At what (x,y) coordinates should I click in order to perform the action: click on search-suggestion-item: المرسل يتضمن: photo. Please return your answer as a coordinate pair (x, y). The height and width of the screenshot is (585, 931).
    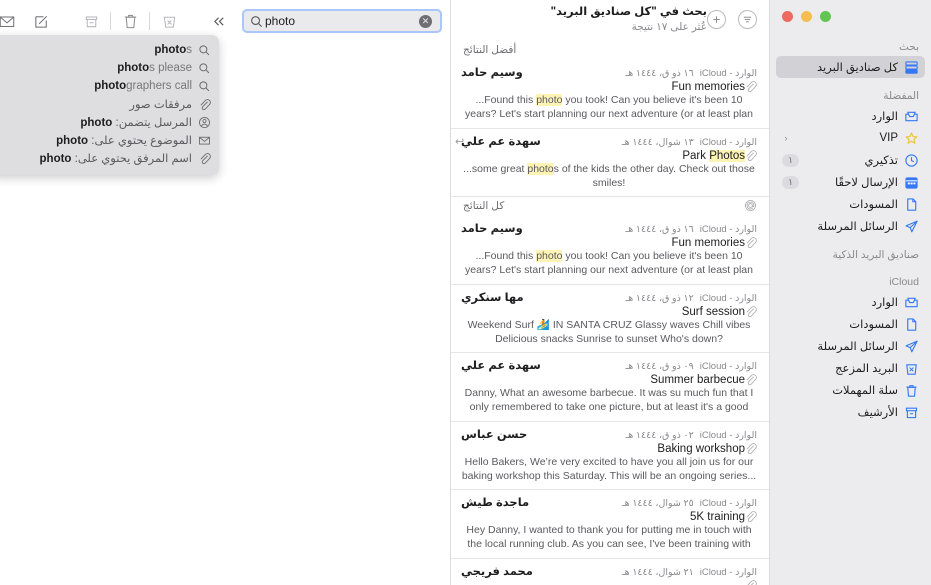
    Looking at the image, I should click on (109, 122).